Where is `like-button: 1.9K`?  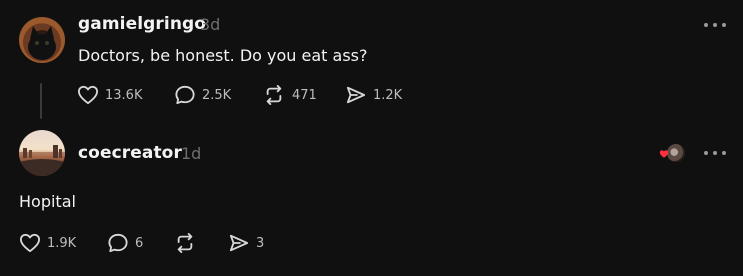
like-button: 1.9K is located at coordinates (47, 243).